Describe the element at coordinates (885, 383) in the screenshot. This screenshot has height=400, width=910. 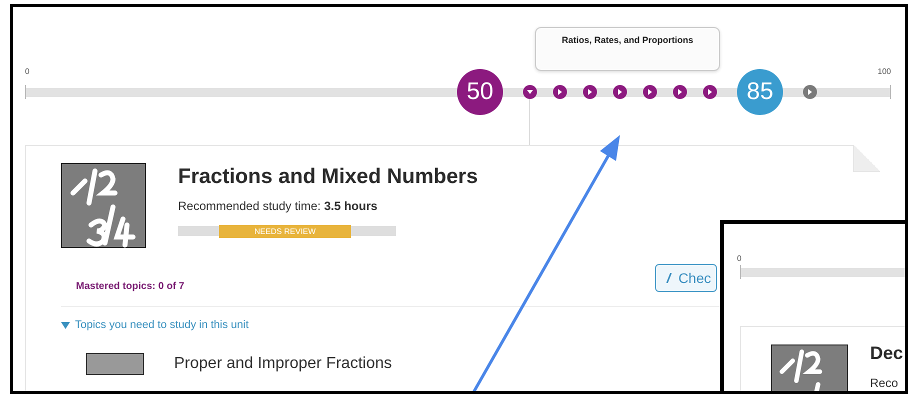
I see `study-time-text: Reco` at that location.